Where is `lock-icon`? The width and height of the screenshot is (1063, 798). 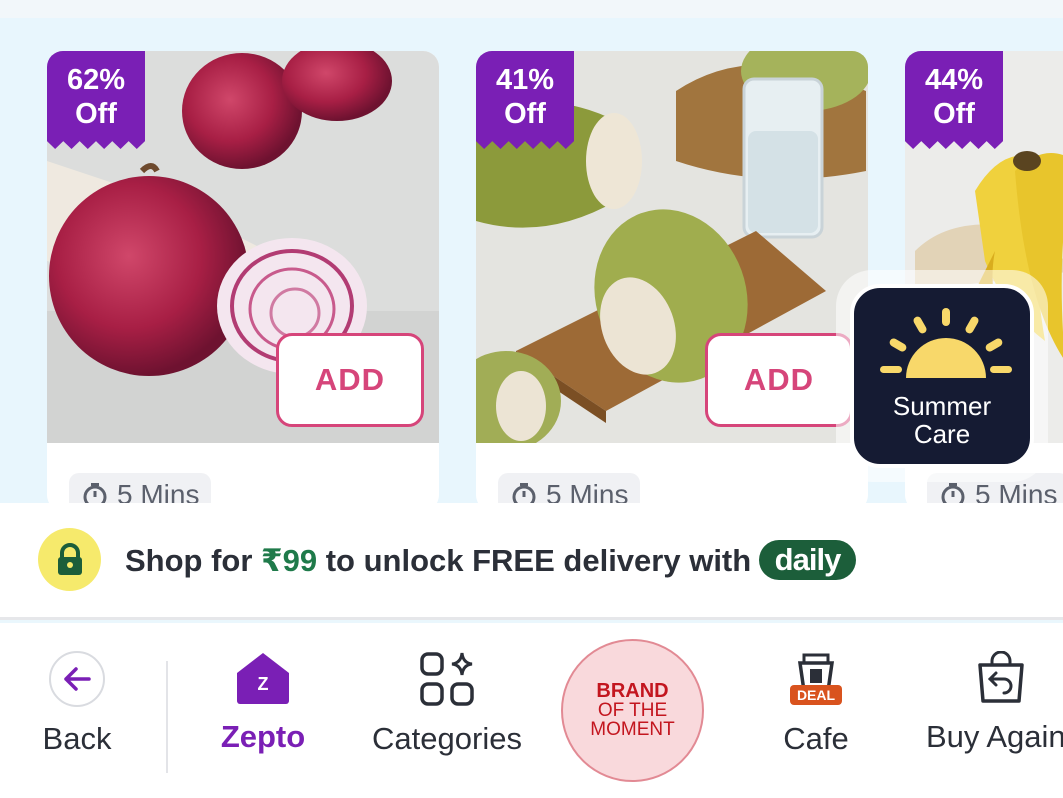 lock-icon is located at coordinates (69, 559).